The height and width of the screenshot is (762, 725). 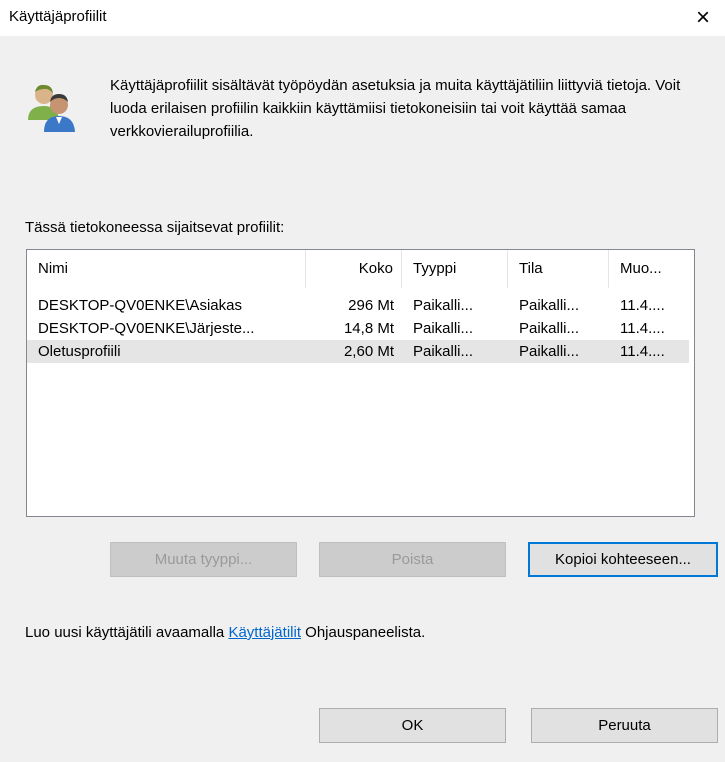 What do you see at coordinates (363, 632) in the screenshot?
I see `footer-suffix: Ohjauspaneelista.` at bounding box center [363, 632].